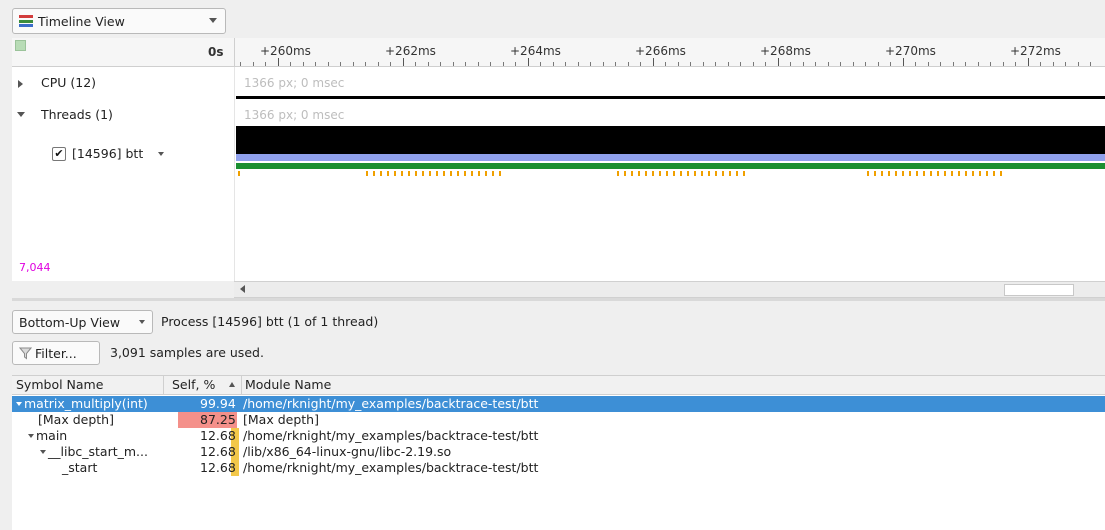 This screenshot has height=530, width=1105. Describe the element at coordinates (142, 322) in the screenshot. I see `chevron-down-icon` at that location.